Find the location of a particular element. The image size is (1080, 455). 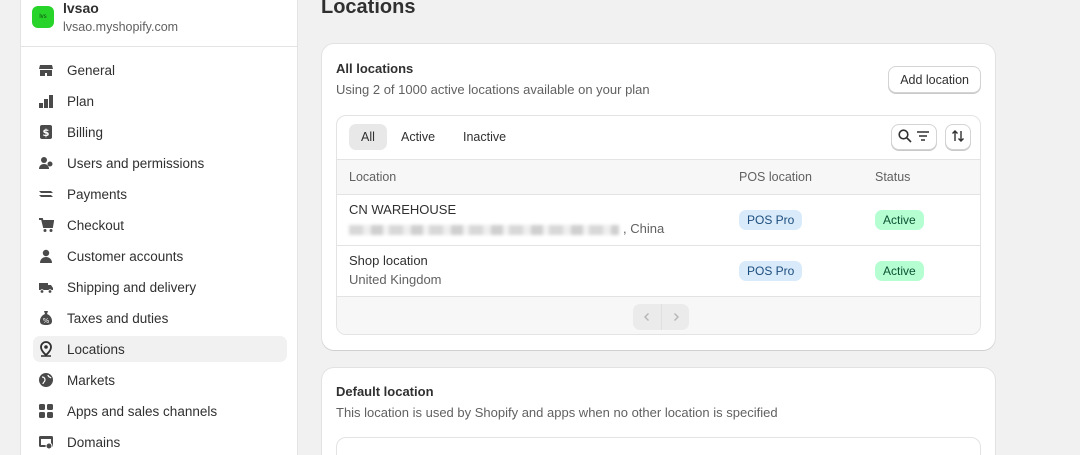

default-location-select is located at coordinates (658, 446).